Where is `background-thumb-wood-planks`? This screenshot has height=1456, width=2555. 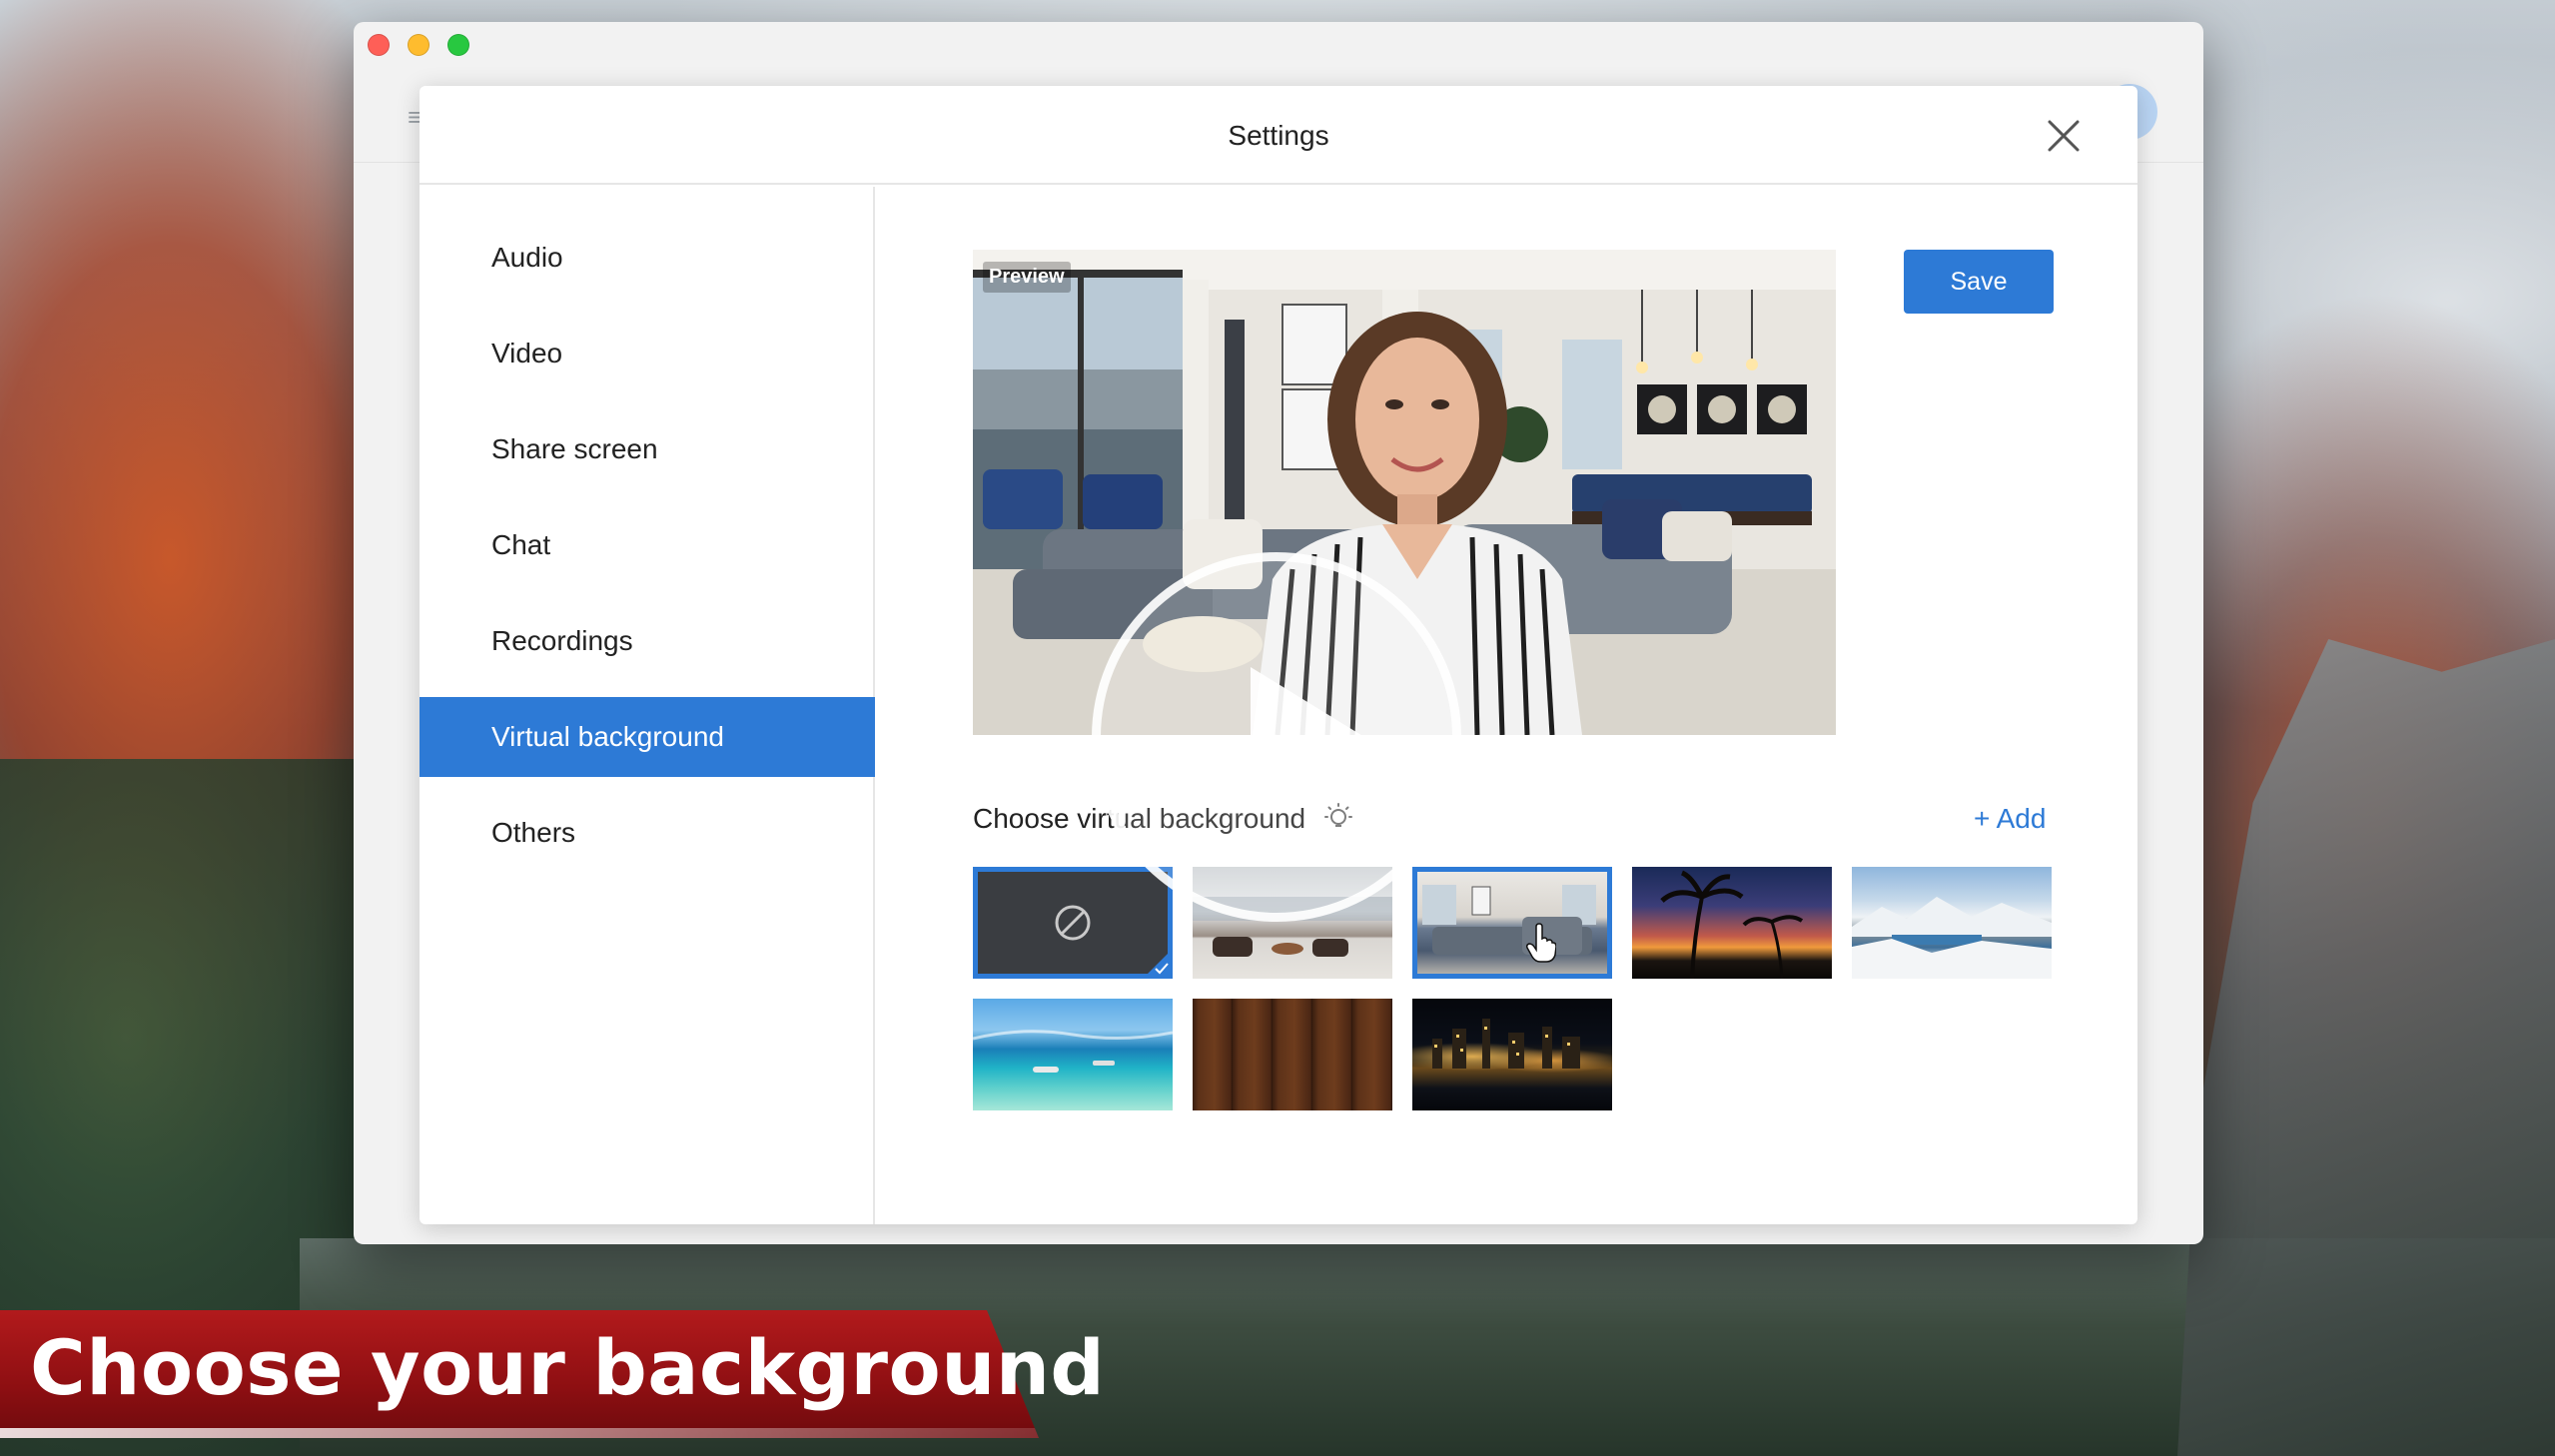 background-thumb-wood-planks is located at coordinates (1292, 1054).